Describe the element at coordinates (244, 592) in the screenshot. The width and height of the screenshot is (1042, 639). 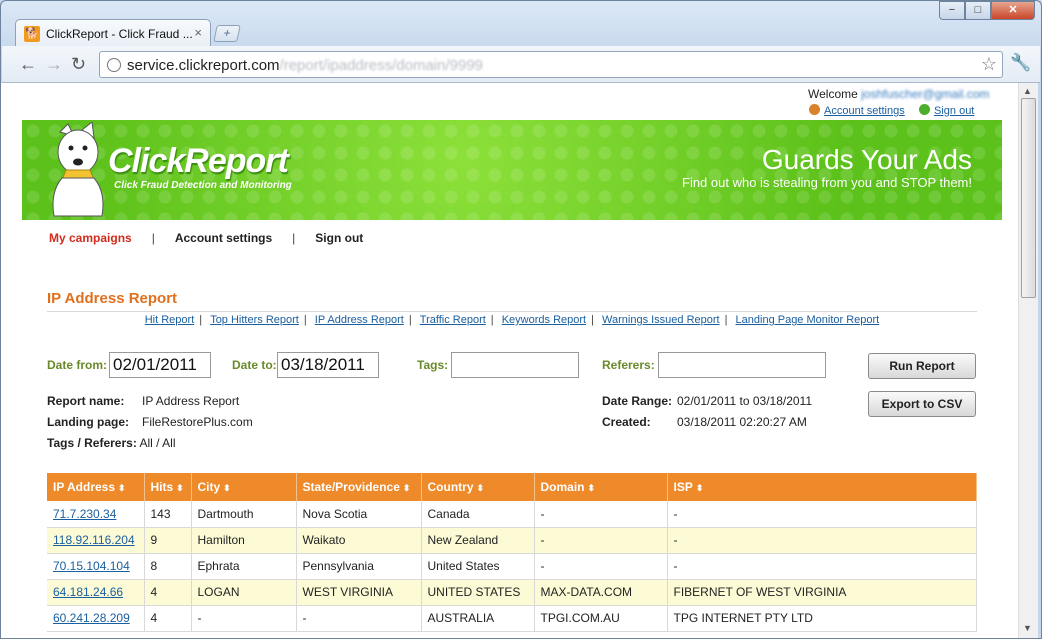
I see `table-cell: LOGAN` at that location.